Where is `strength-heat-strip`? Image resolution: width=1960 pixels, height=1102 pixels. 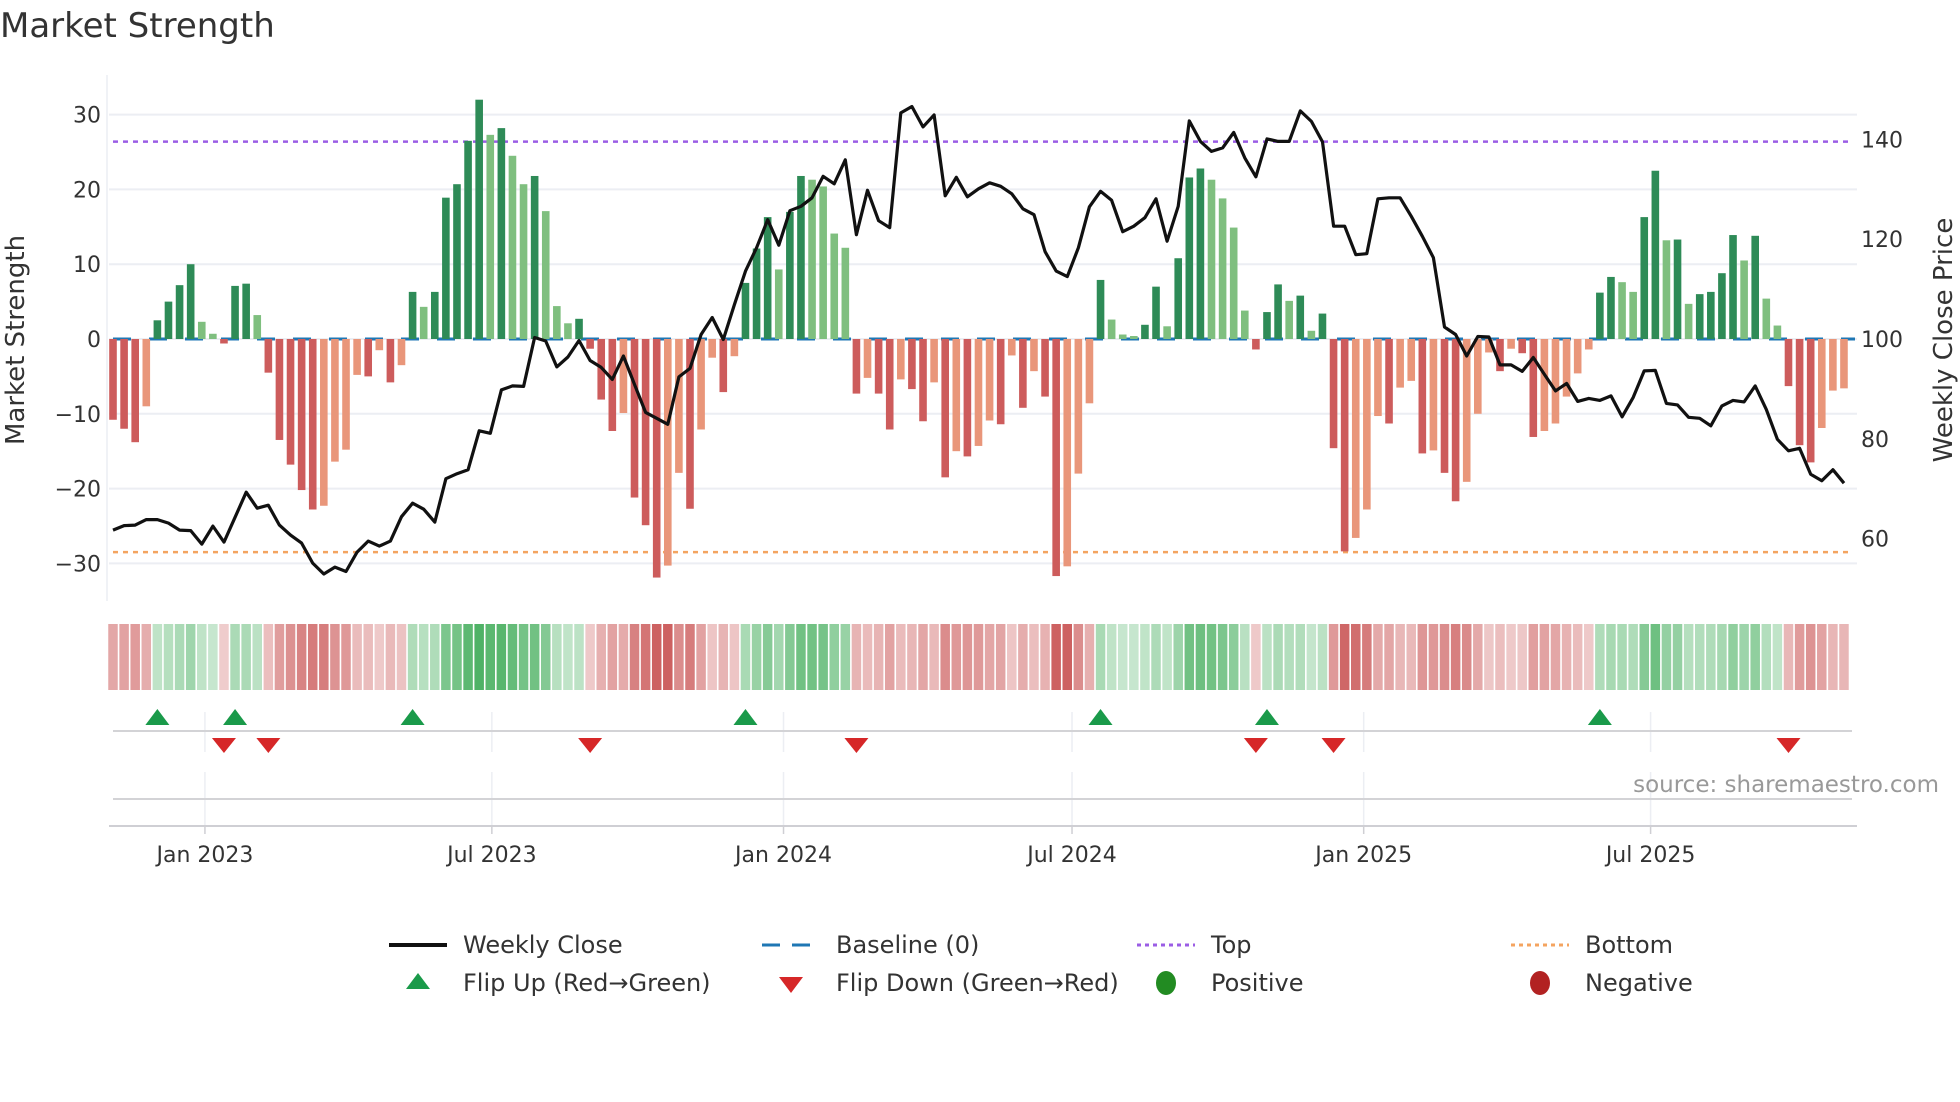
strength-heat-strip is located at coordinates (978, 657).